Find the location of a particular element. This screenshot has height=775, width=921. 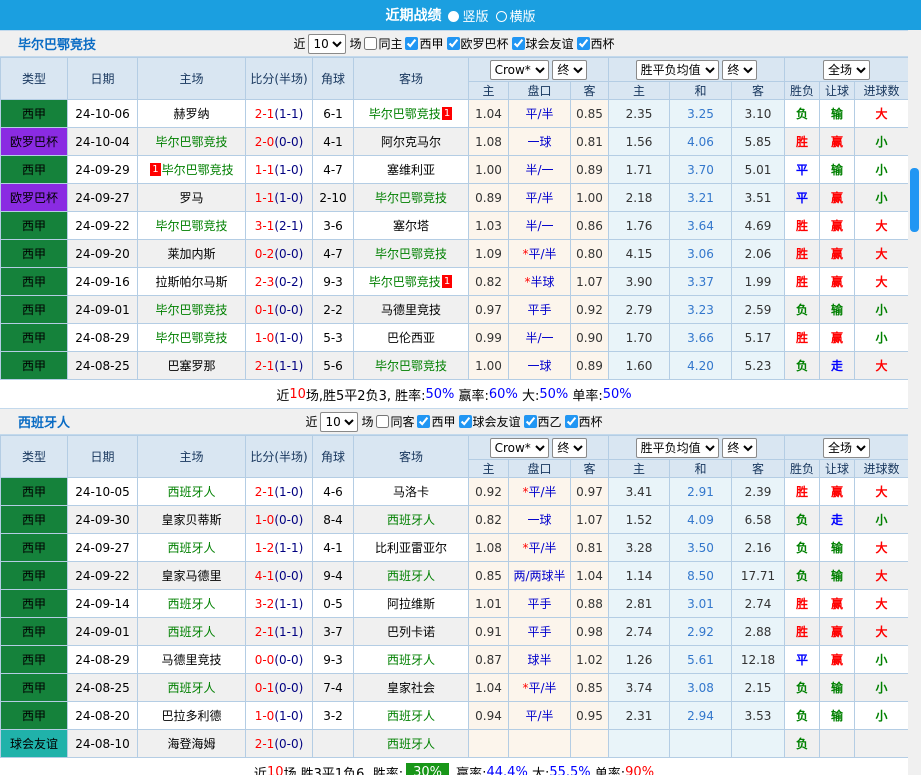

avg-draw-odds: 4.06 is located at coordinates (700, 141).